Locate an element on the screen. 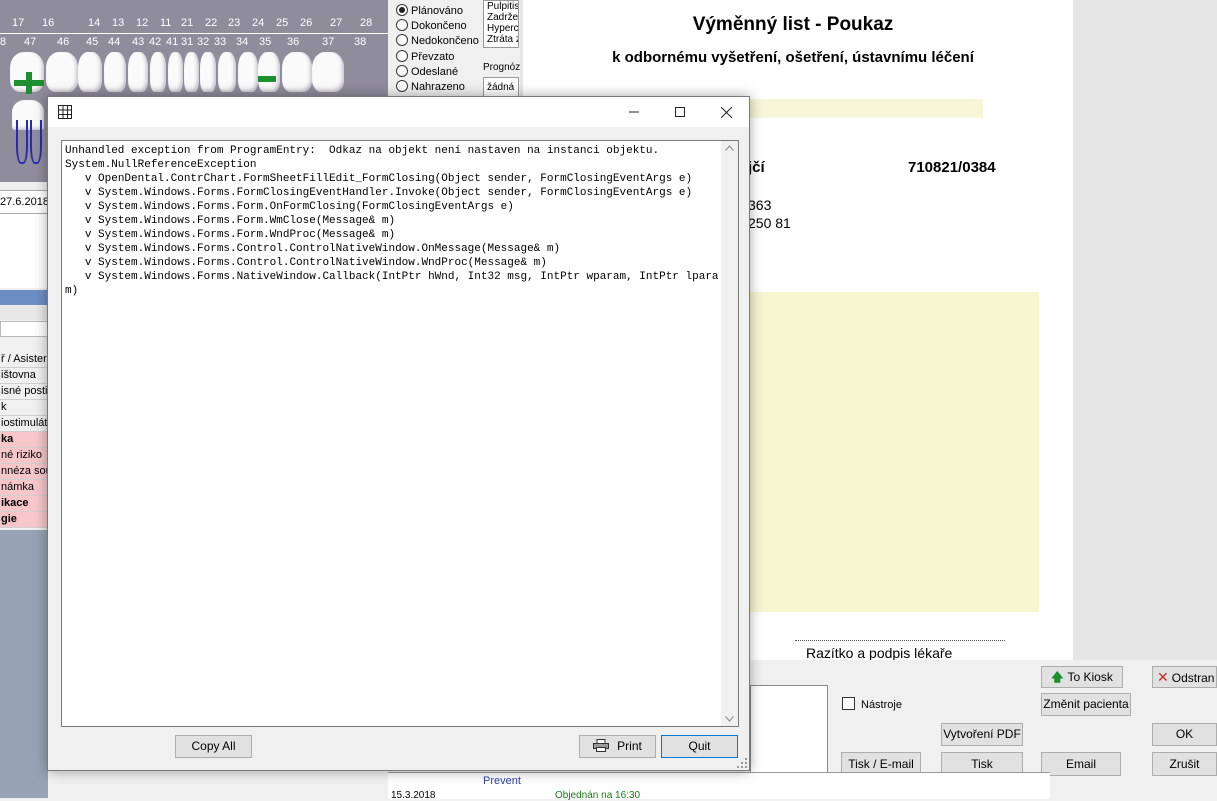 Image resolution: width=1217 pixels, height=801 pixels. tooth-number: 13 is located at coordinates (118, 23).